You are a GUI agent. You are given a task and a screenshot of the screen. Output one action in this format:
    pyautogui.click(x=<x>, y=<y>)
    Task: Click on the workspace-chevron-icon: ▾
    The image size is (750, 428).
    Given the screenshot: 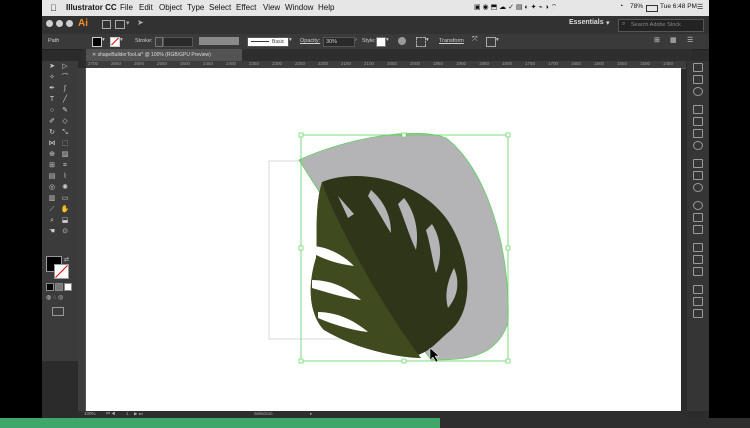 What is the action you would take?
    pyautogui.click(x=608, y=23)
    